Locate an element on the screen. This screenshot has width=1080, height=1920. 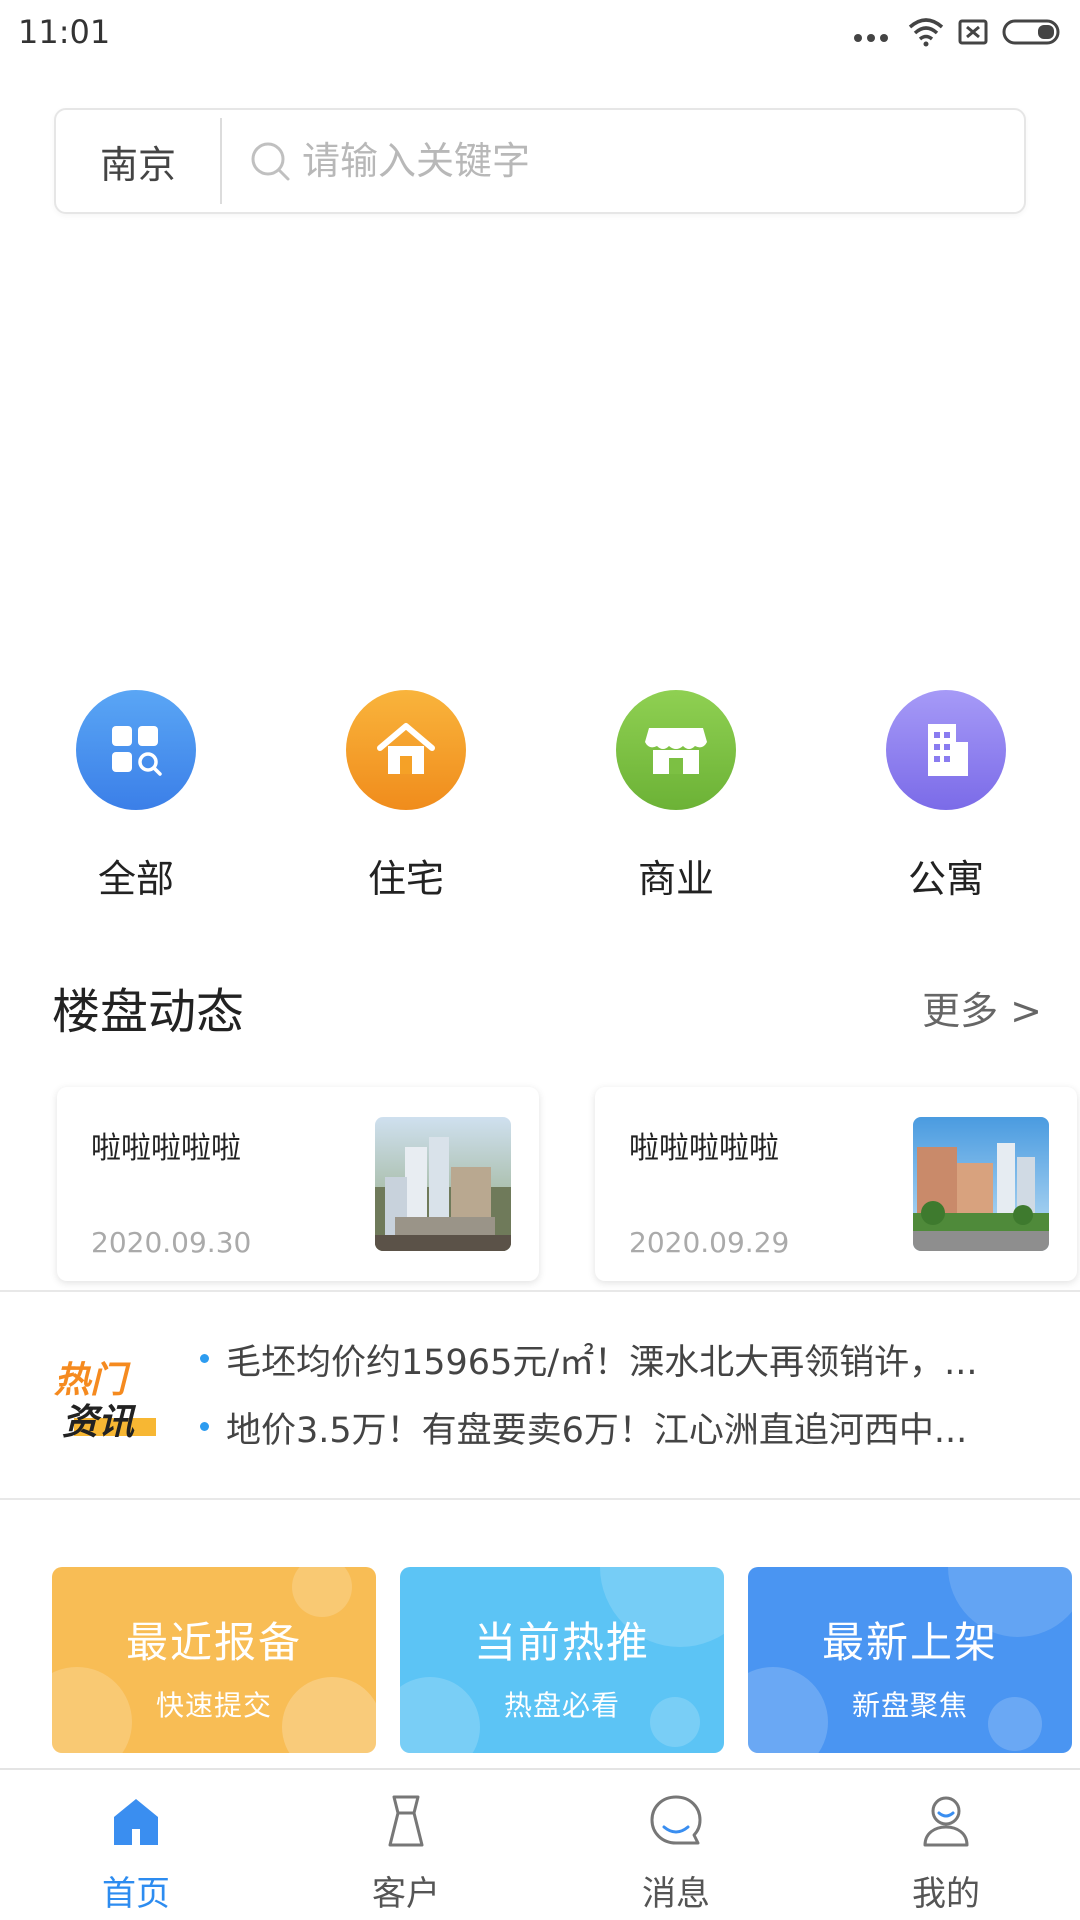
home-icon is located at coordinates (136, 1821).